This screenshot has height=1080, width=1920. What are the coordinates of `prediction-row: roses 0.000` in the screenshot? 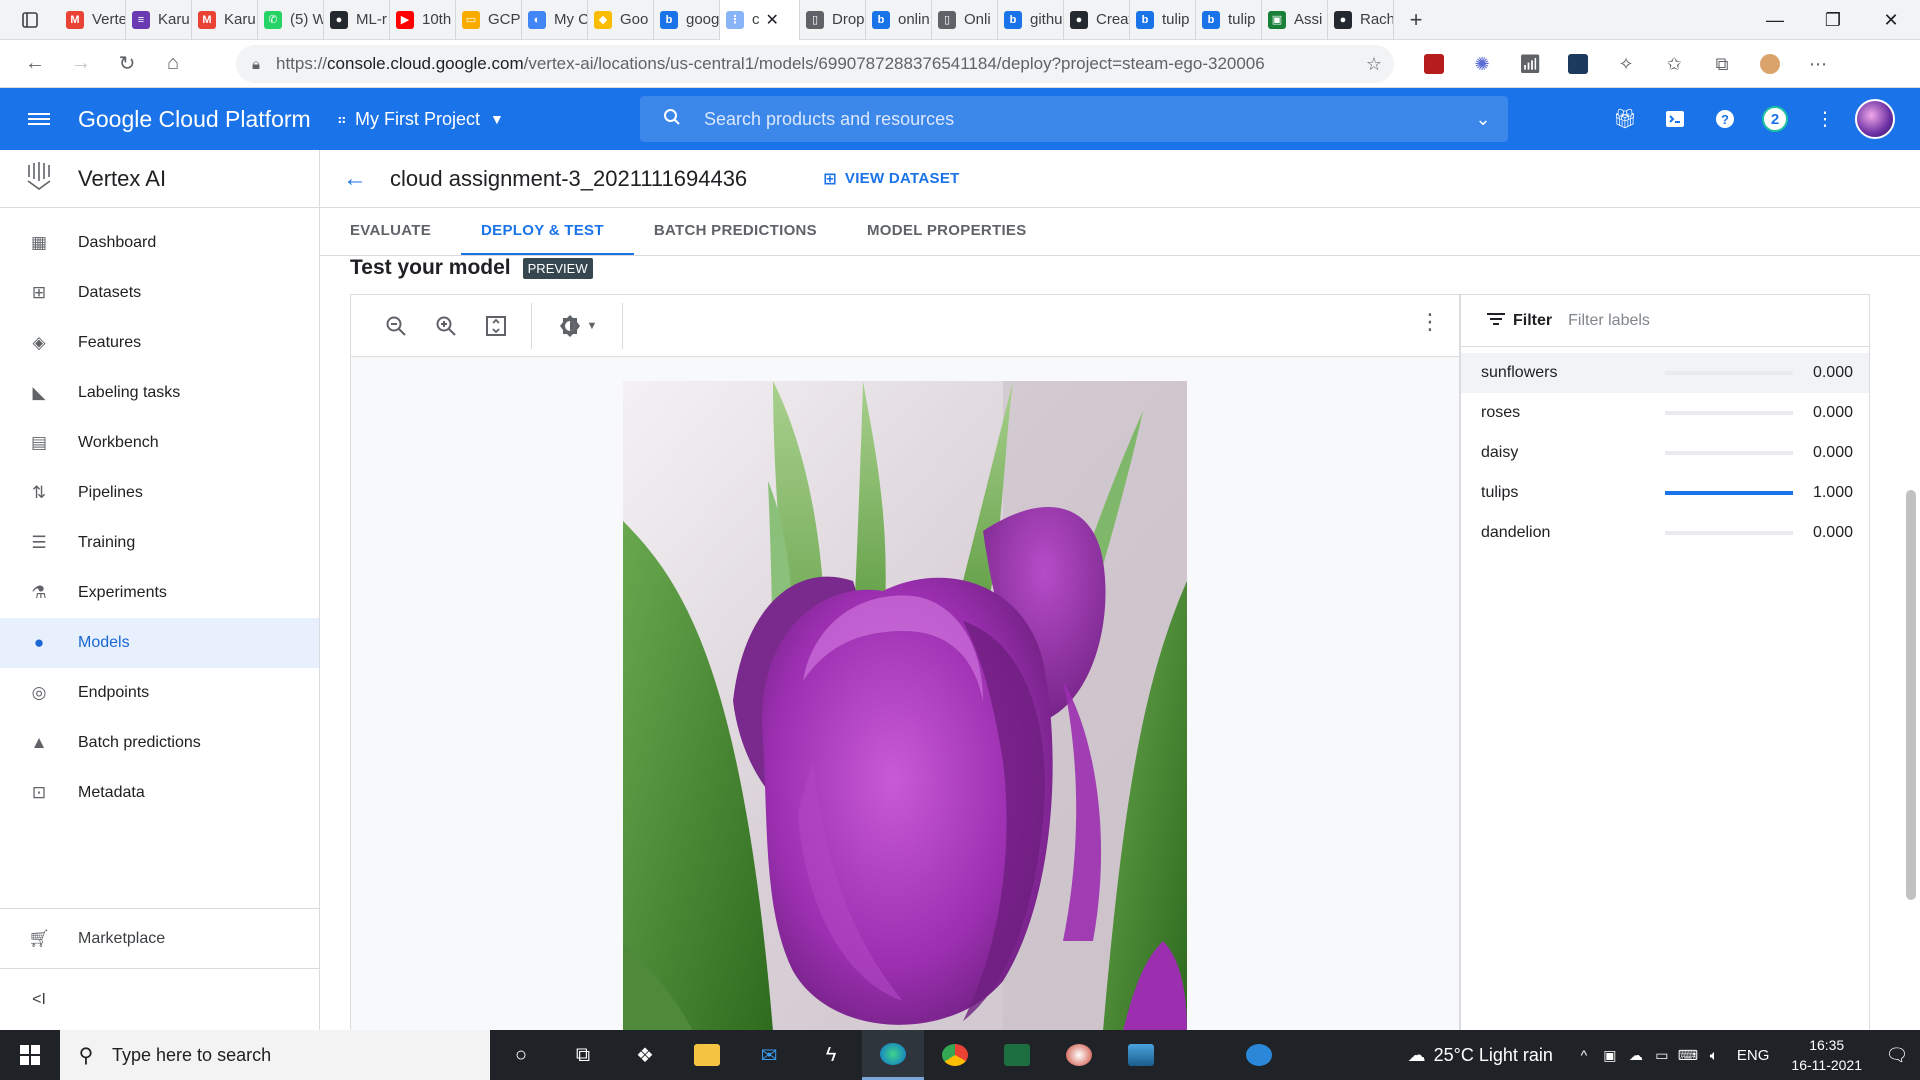 It's located at (1665, 413).